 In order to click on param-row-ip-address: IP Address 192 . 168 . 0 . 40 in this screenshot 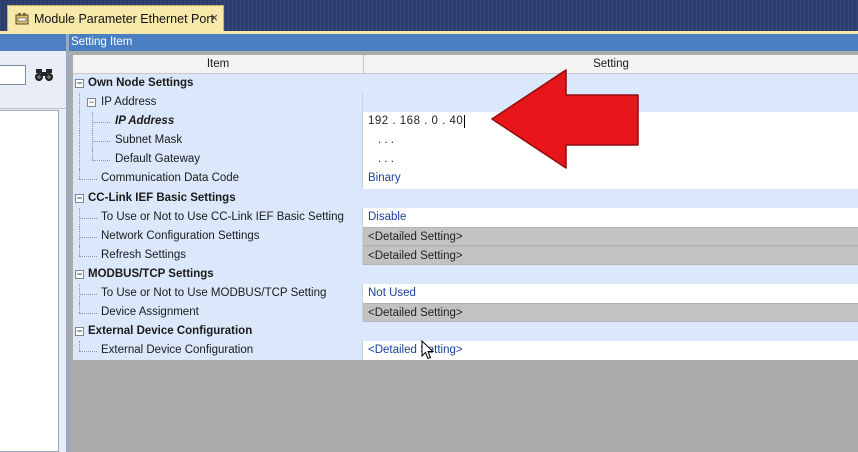, I will do `click(465, 122)`.